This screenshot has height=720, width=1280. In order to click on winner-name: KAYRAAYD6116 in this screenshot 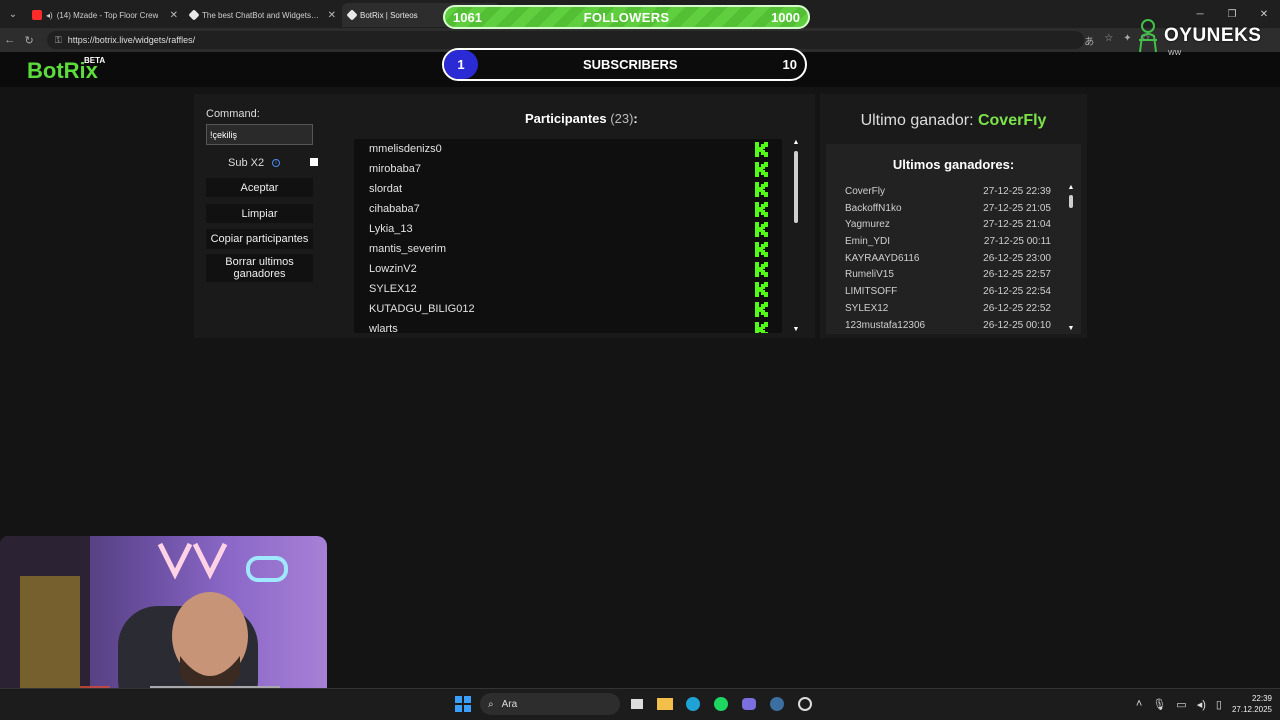, I will do `click(882, 258)`.